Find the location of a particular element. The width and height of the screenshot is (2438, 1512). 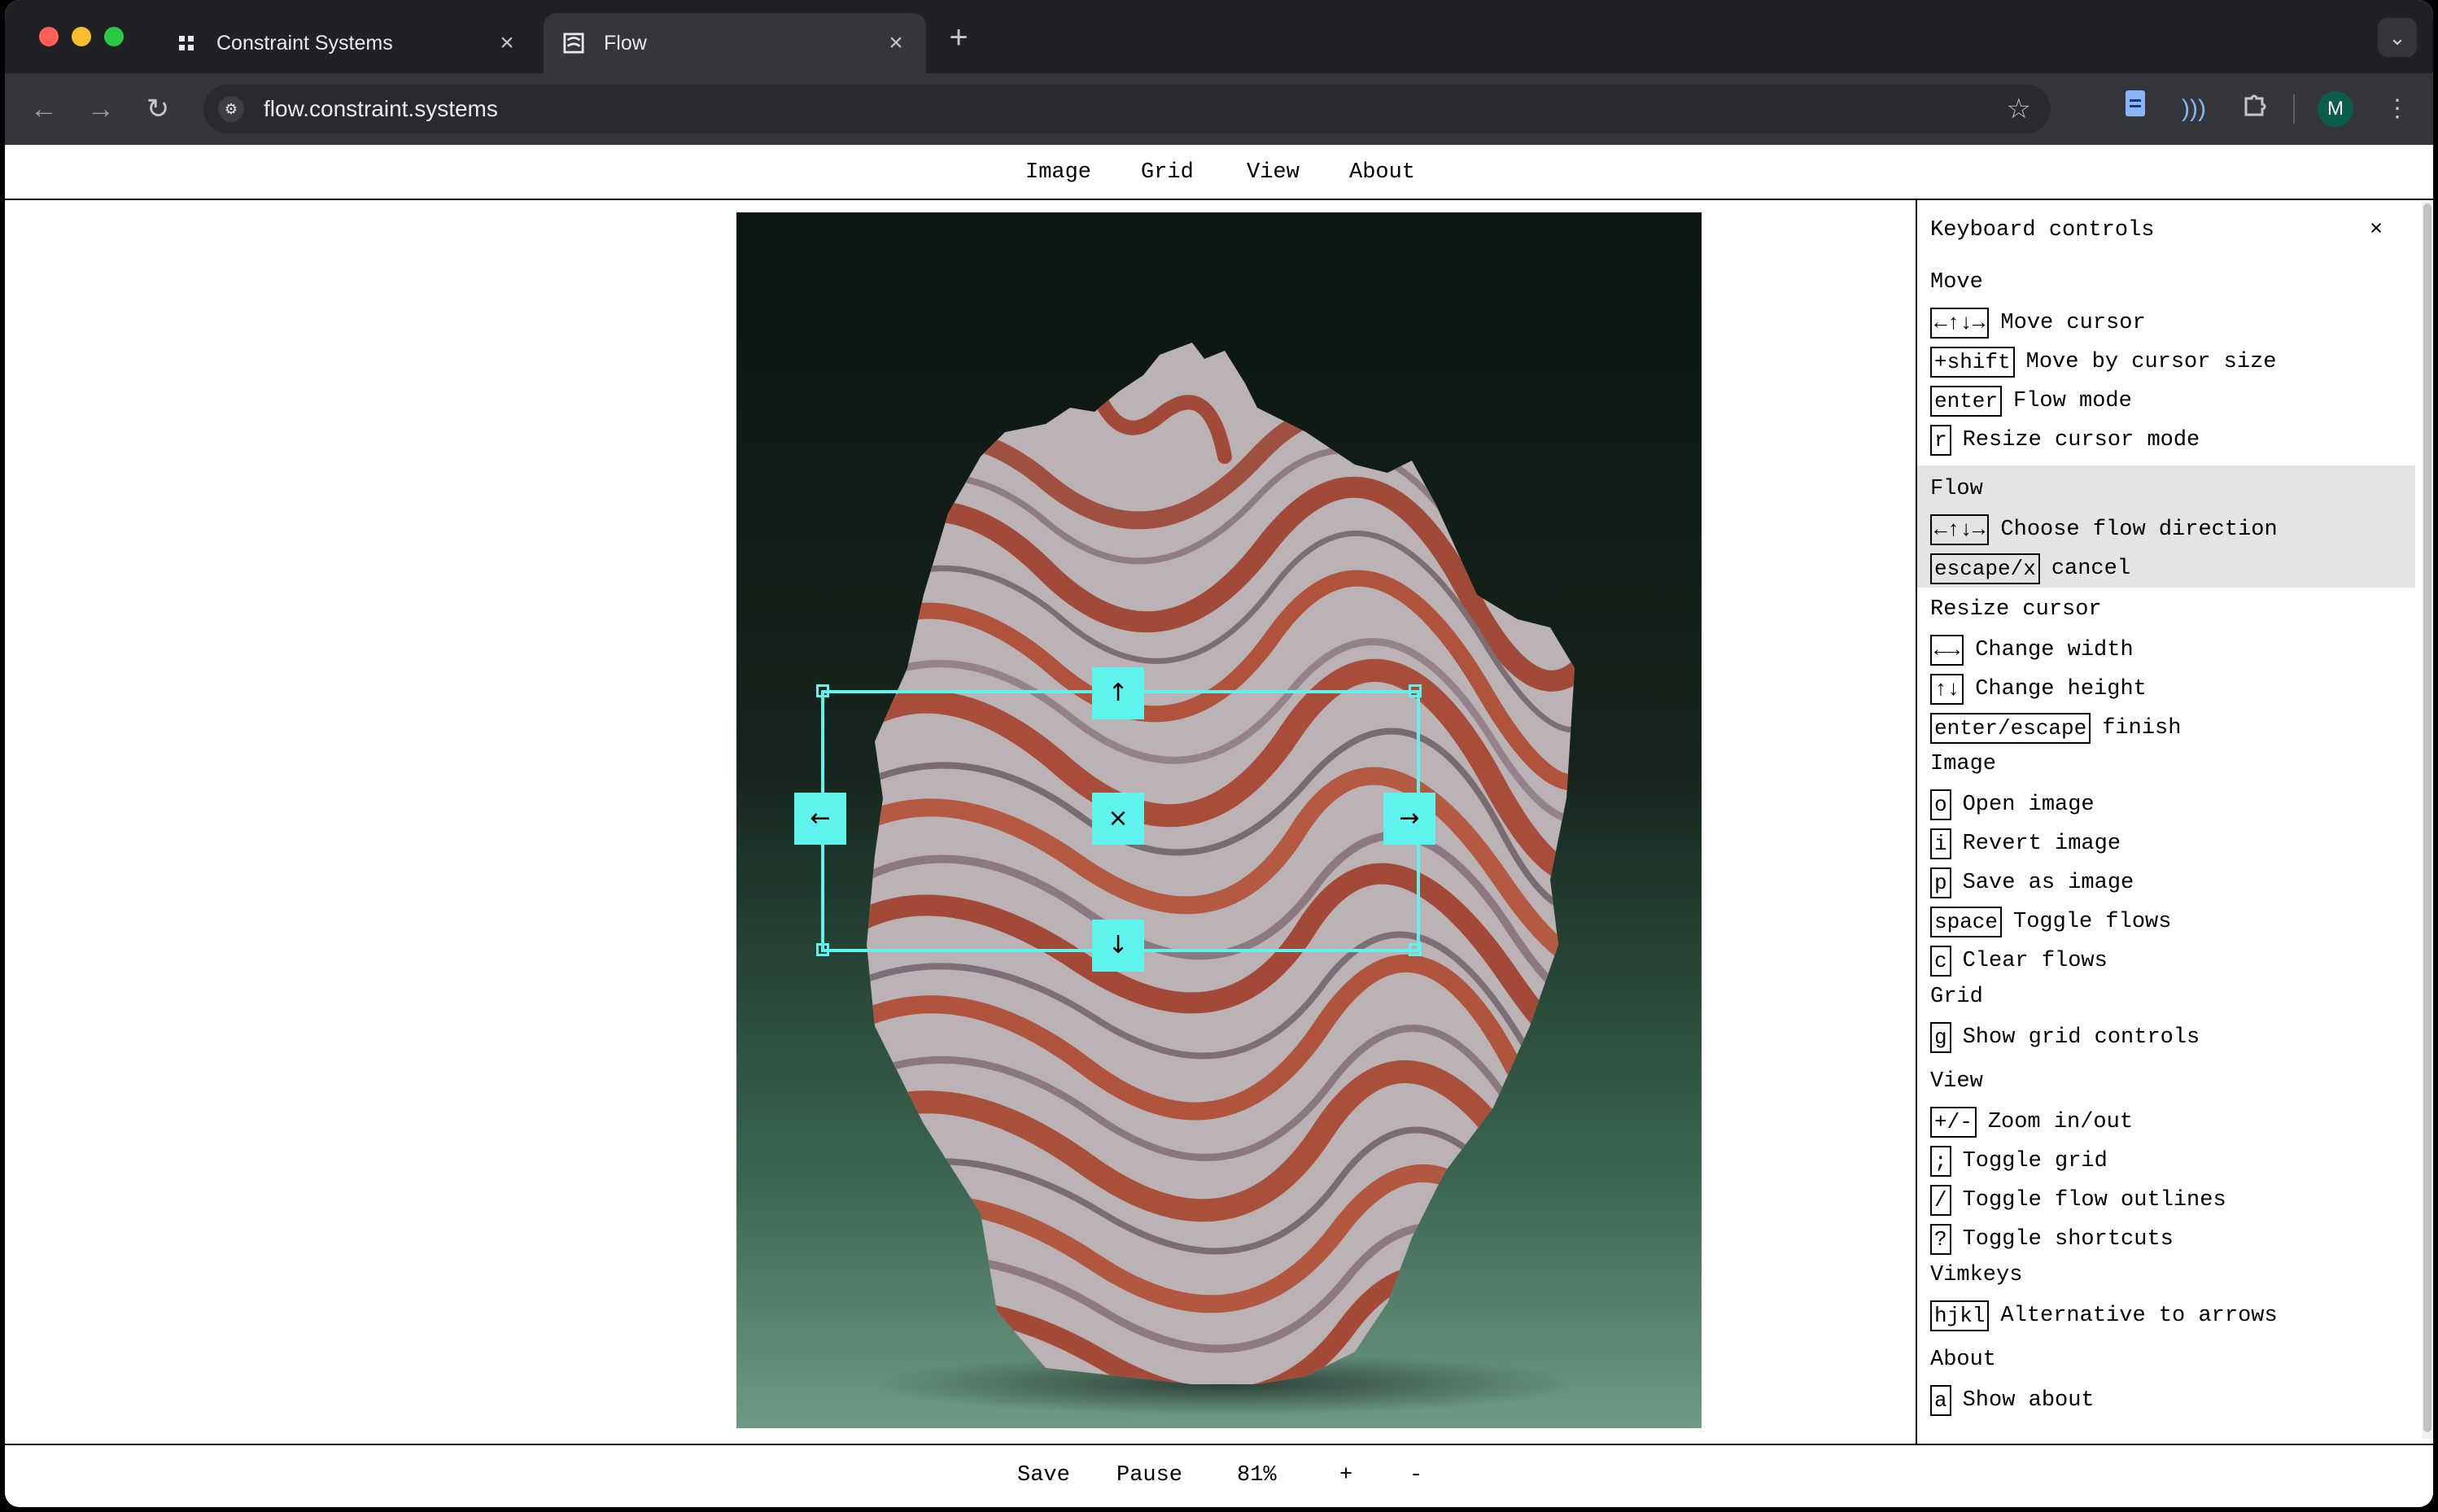

shortcut-label: Change height is located at coordinates (2061, 689).